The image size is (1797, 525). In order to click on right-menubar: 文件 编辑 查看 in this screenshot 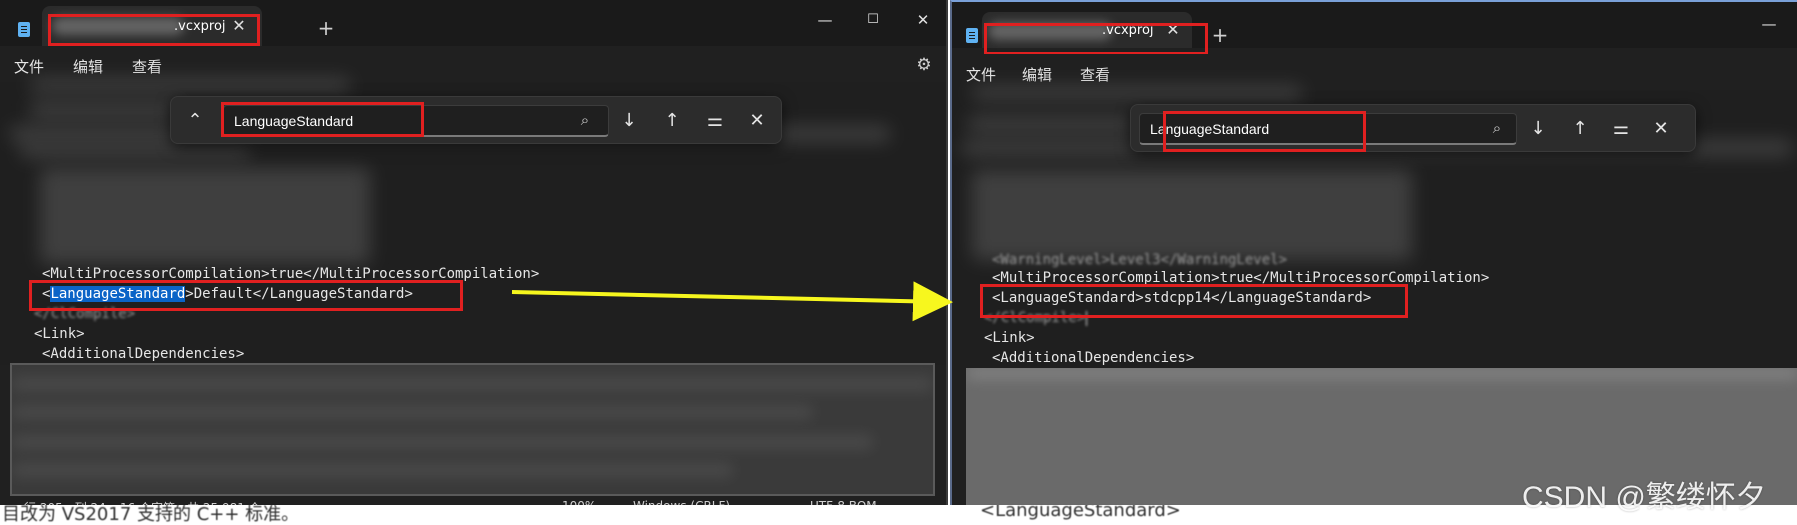, I will do `click(1374, 72)`.